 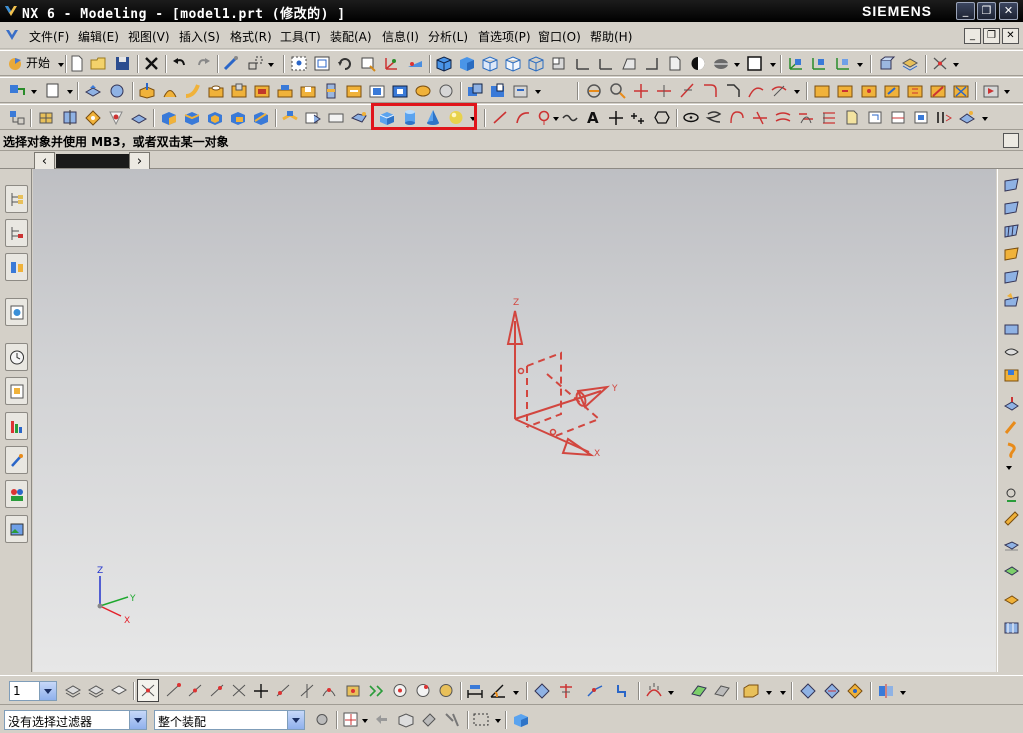 I want to click on selection-scope-select: 整个装配, so click(x=229, y=720).